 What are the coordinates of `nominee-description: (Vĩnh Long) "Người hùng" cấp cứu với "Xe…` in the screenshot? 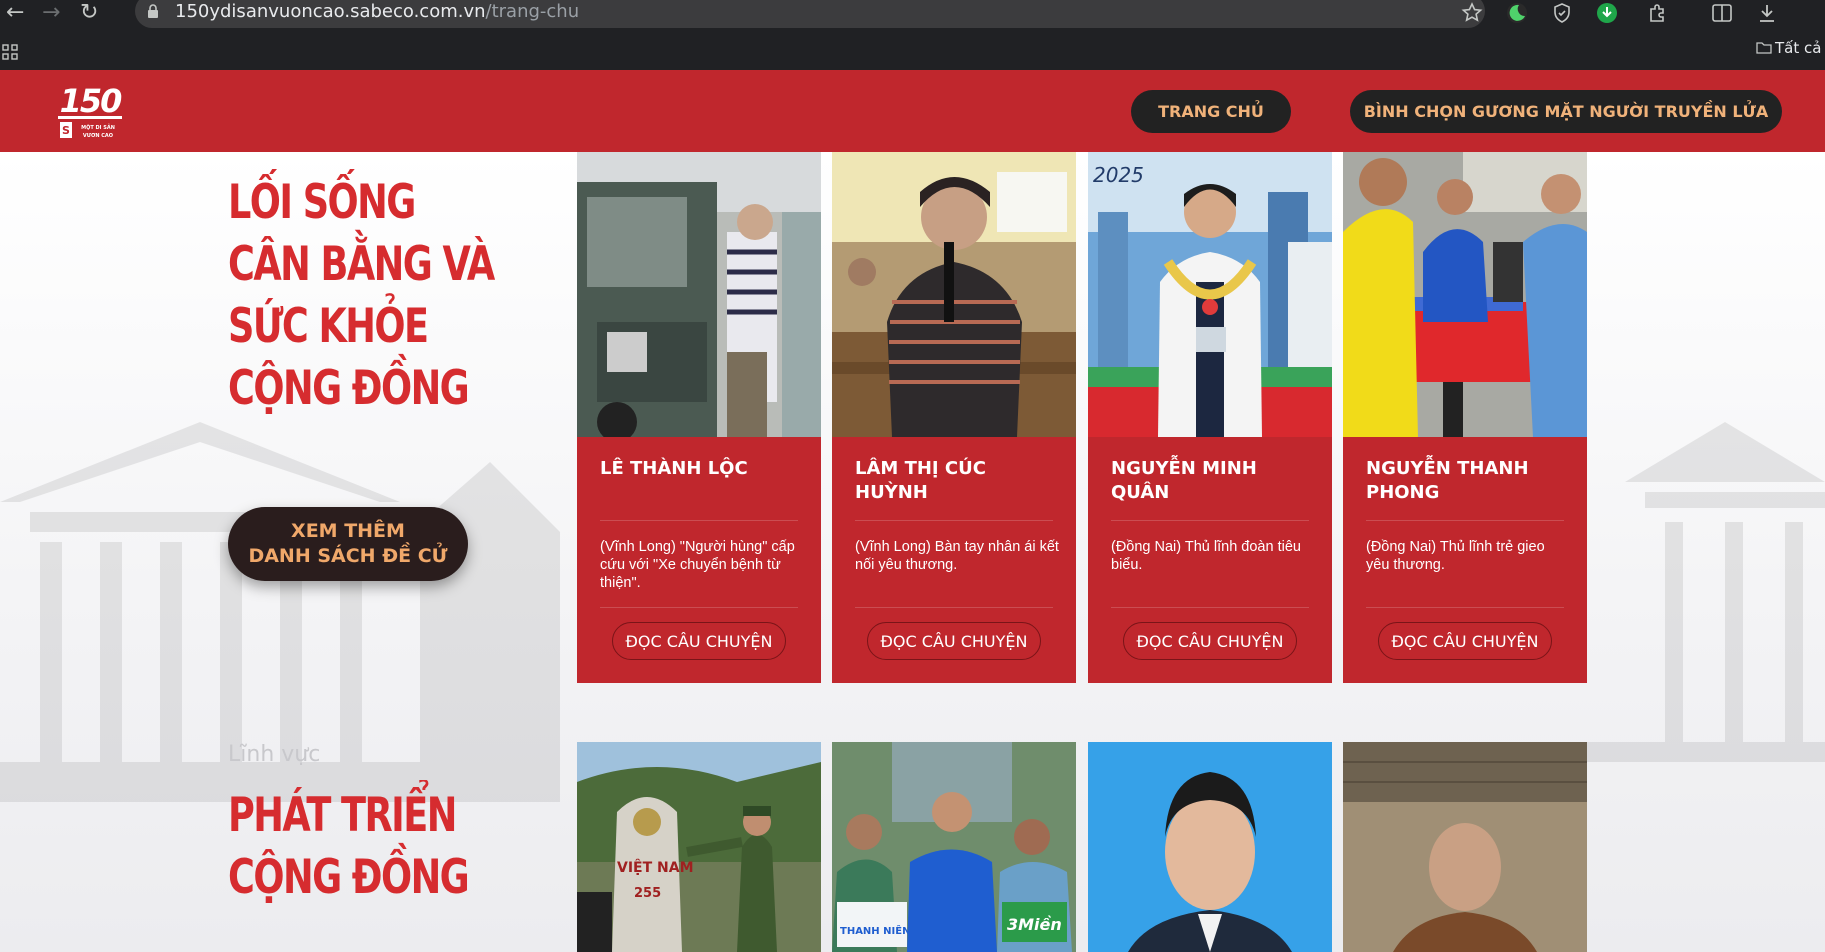 It's located at (697, 565).